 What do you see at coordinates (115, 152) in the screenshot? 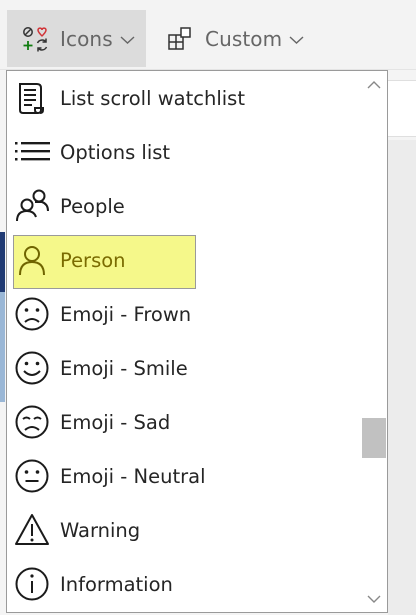
I see `menu-item-label: Options list` at bounding box center [115, 152].